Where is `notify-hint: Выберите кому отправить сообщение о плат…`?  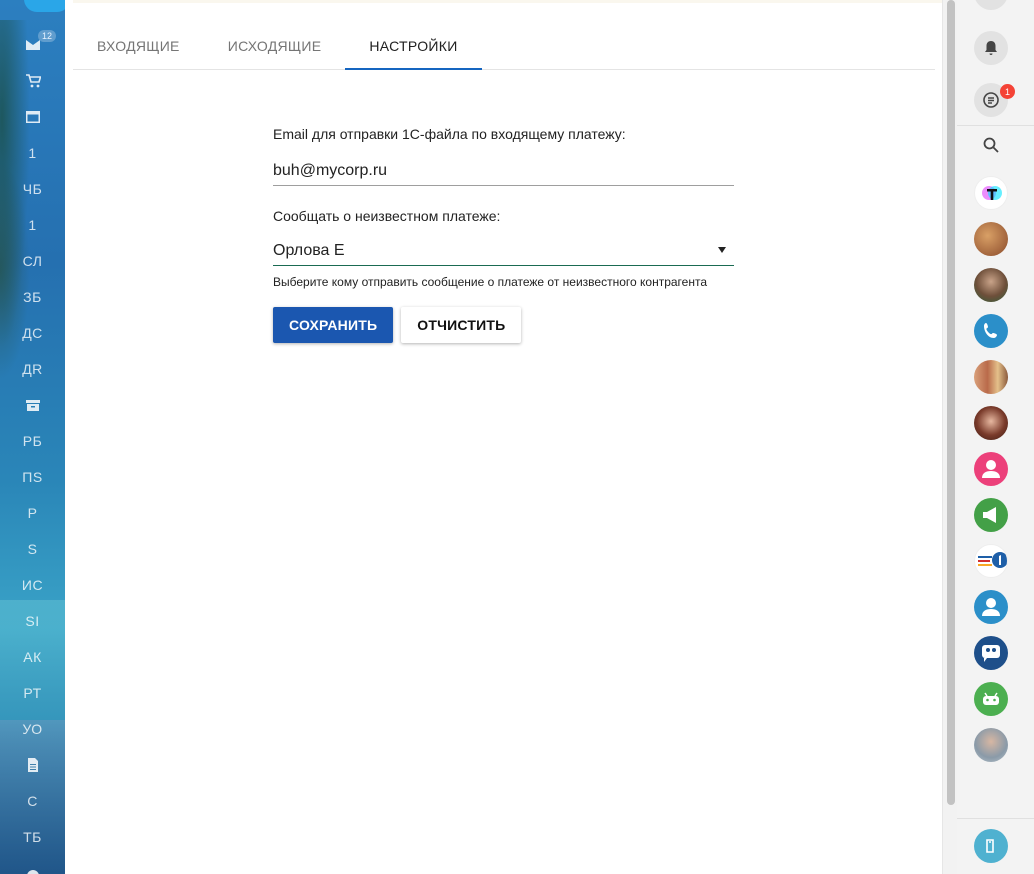
notify-hint: Выберите кому отправить сообщение о плат… is located at coordinates (490, 282).